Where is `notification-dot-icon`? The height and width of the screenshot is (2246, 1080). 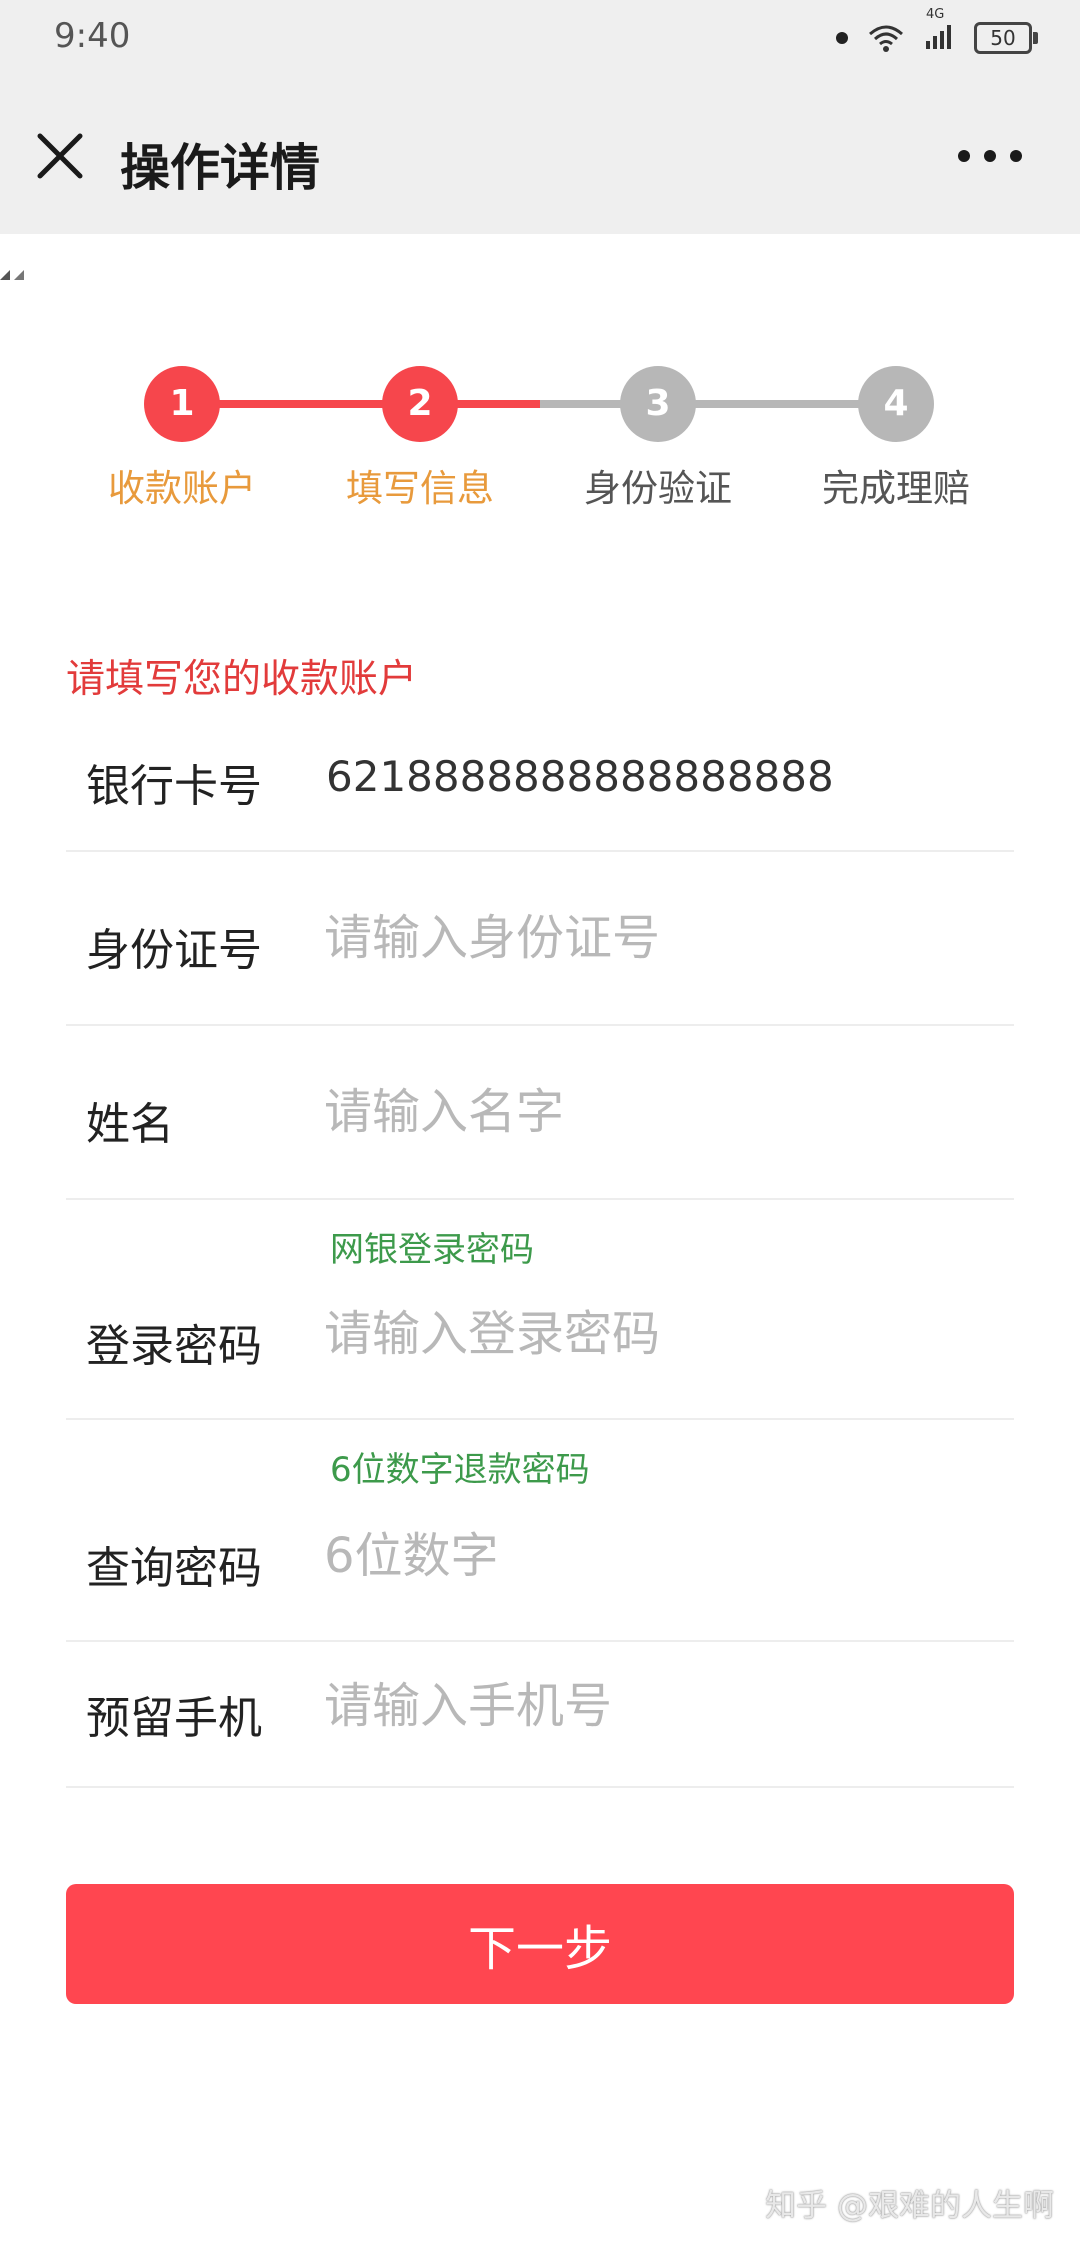 notification-dot-icon is located at coordinates (842, 38).